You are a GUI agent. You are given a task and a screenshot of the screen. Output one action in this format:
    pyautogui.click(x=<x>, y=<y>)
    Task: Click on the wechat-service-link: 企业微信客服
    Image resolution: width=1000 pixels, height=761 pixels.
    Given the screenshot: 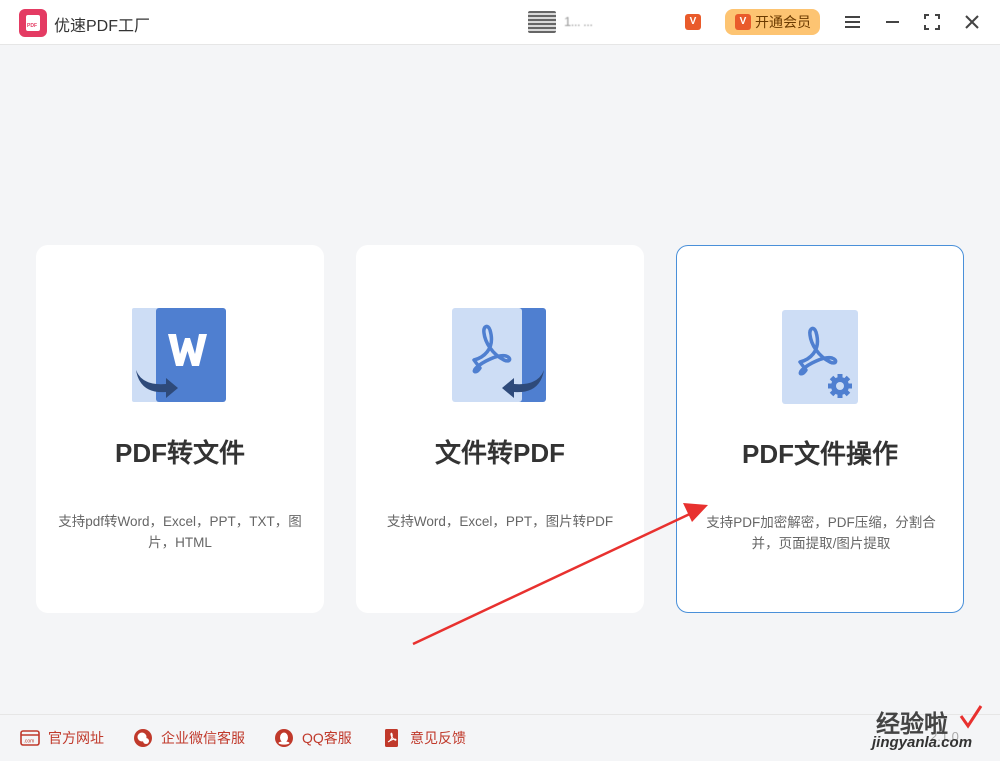 What is the action you would take?
    pyautogui.click(x=189, y=738)
    